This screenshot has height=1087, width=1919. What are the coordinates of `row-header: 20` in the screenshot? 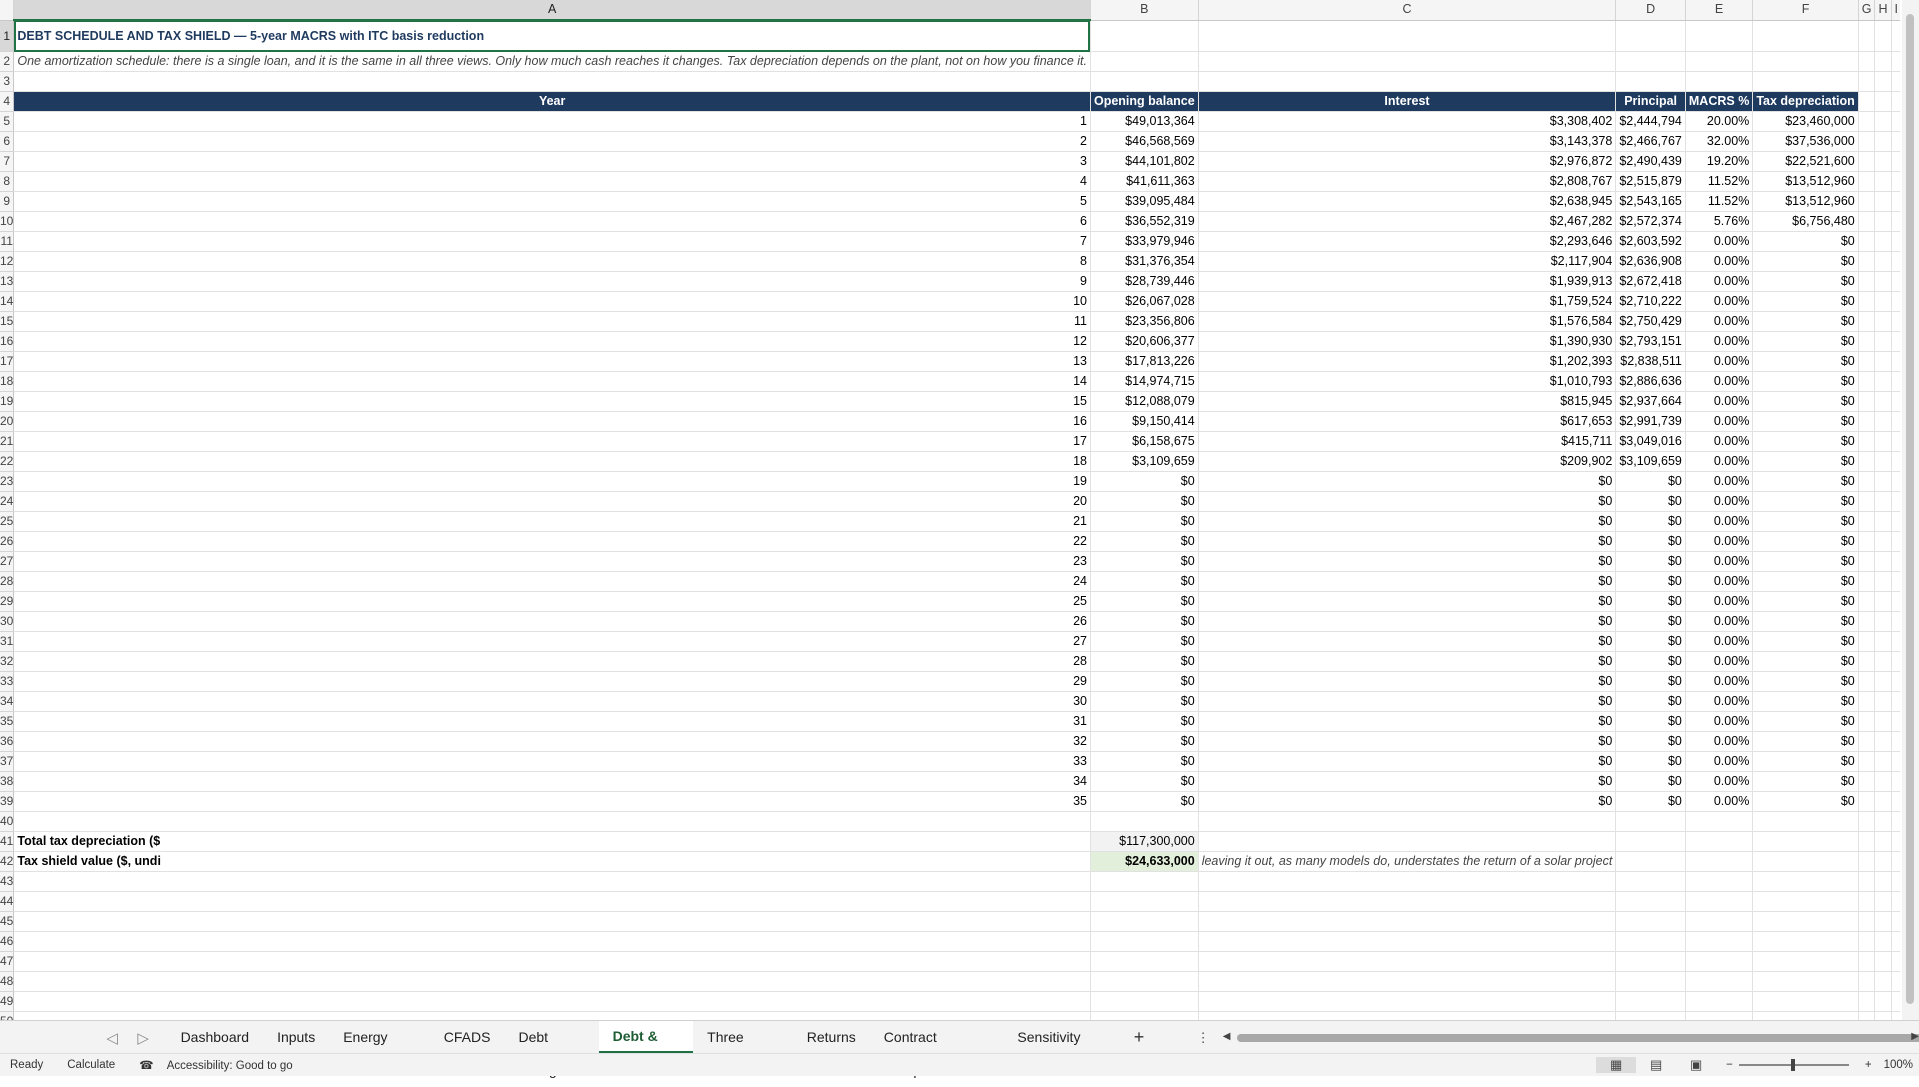 It's located at (7, 421).